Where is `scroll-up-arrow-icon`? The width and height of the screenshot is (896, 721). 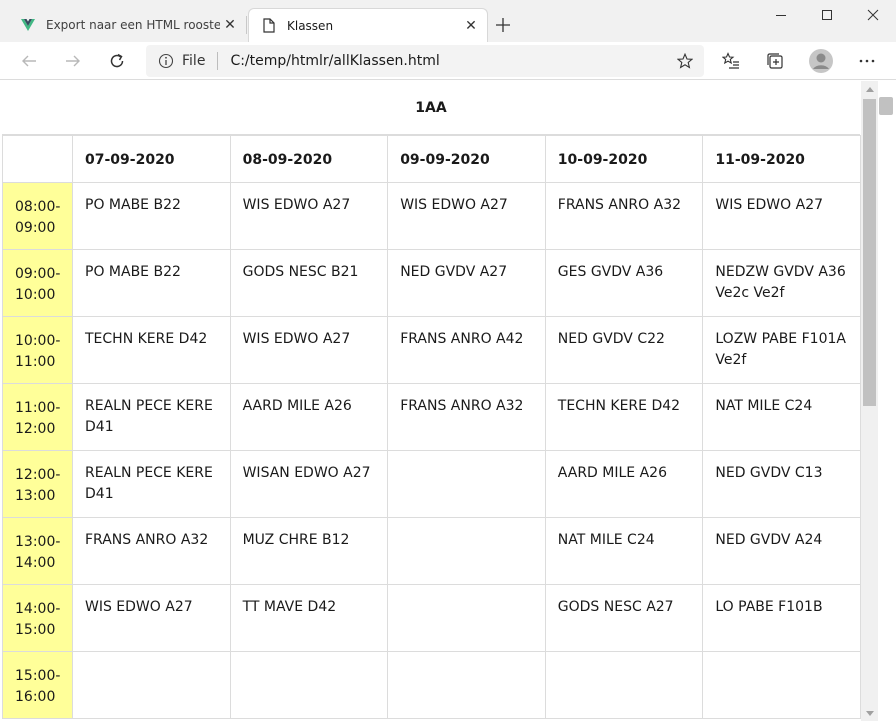
scroll-up-arrow-icon is located at coordinates (869, 89).